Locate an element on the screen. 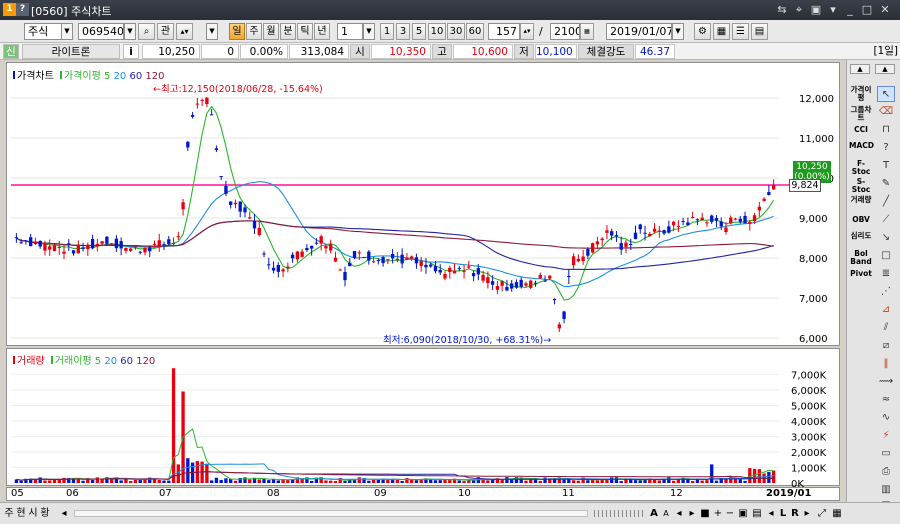 The width and height of the screenshot is (900, 524). link-icon: ⇆ is located at coordinates (782, 10).